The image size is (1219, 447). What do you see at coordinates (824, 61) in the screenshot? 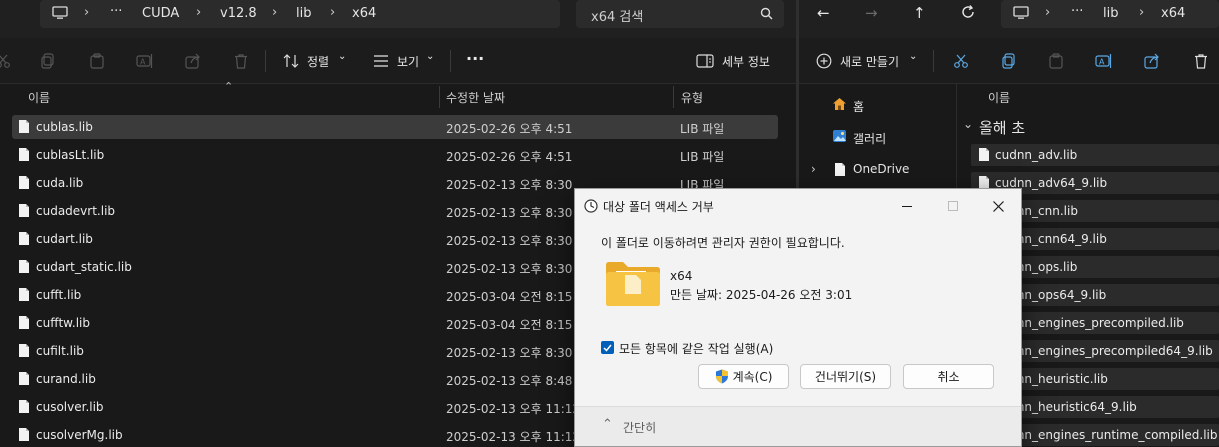
I see `add-icon` at bounding box center [824, 61].